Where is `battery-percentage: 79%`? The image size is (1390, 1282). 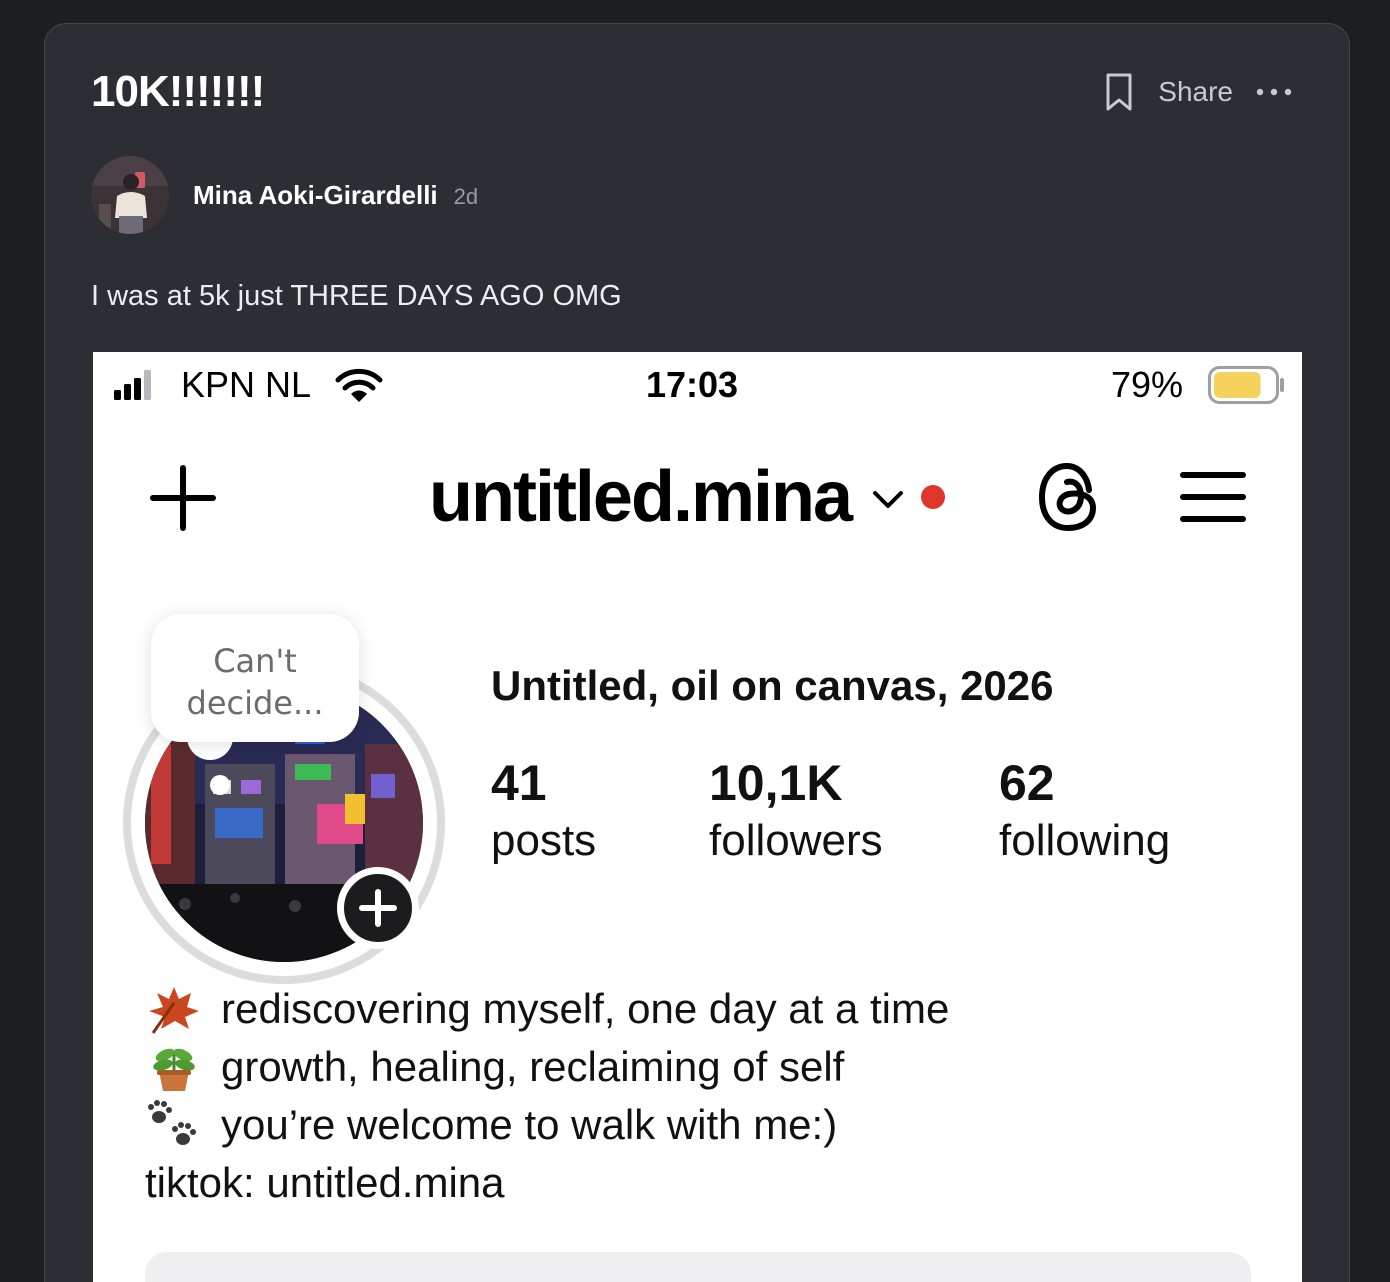 battery-percentage: 79% is located at coordinates (1147, 384).